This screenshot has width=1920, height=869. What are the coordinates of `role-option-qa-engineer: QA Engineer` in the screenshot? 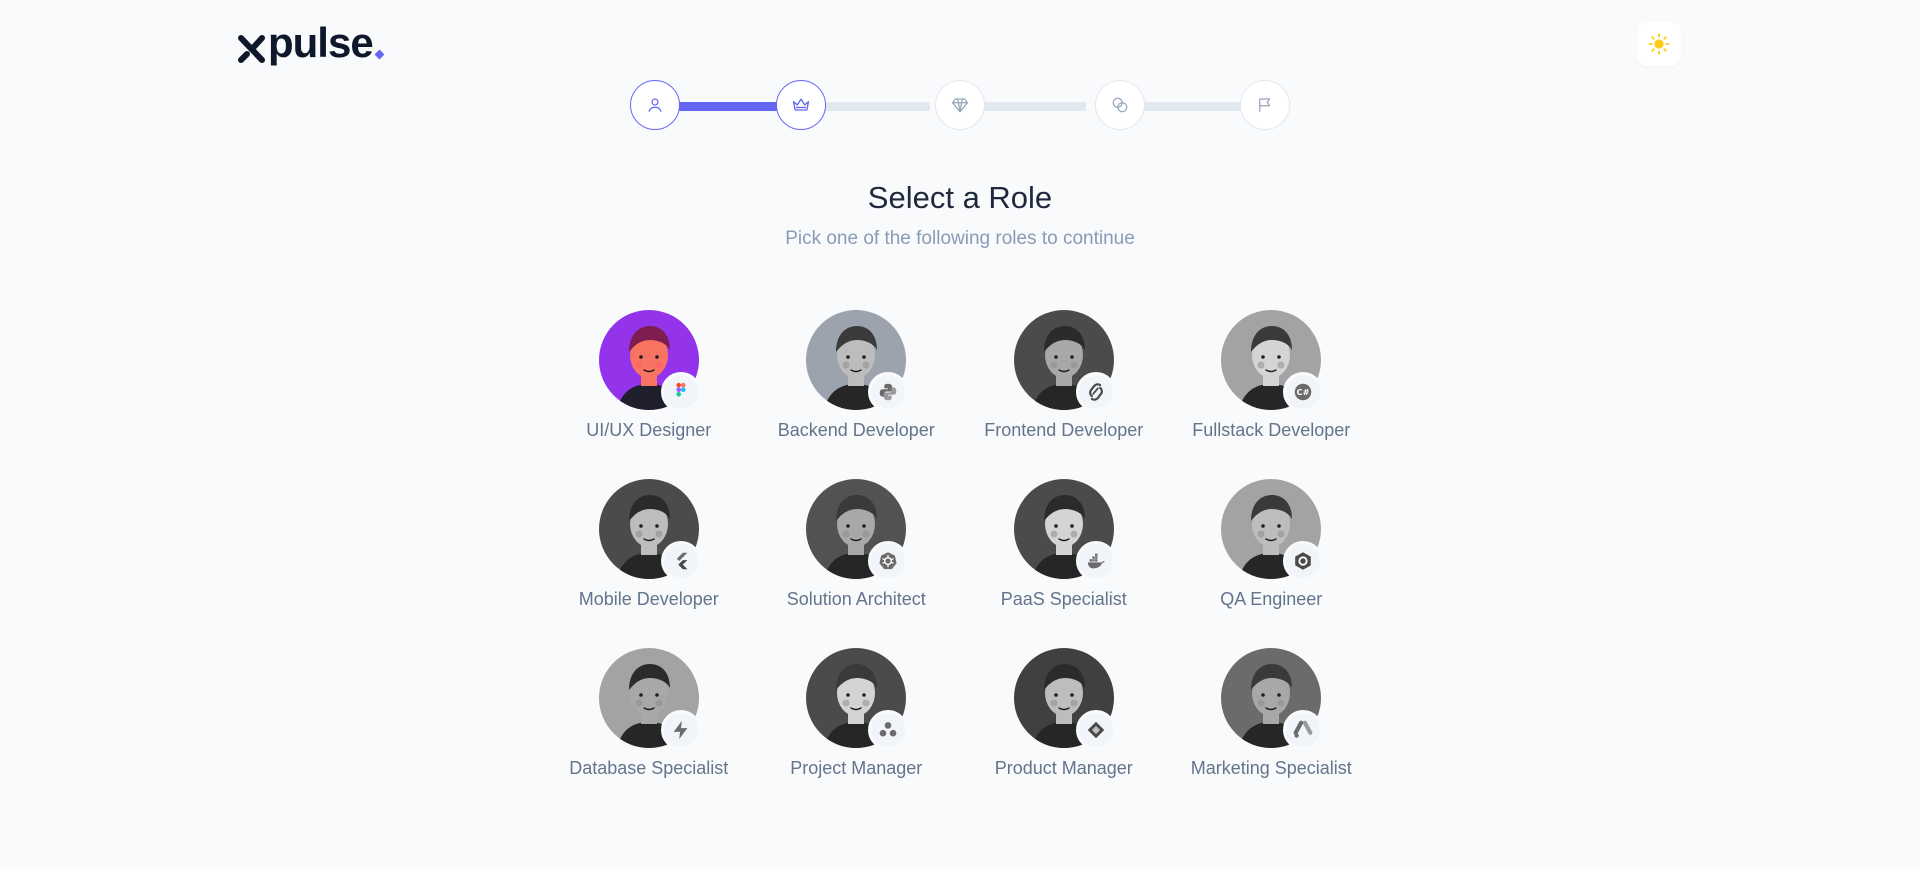 It's located at (1272, 544).